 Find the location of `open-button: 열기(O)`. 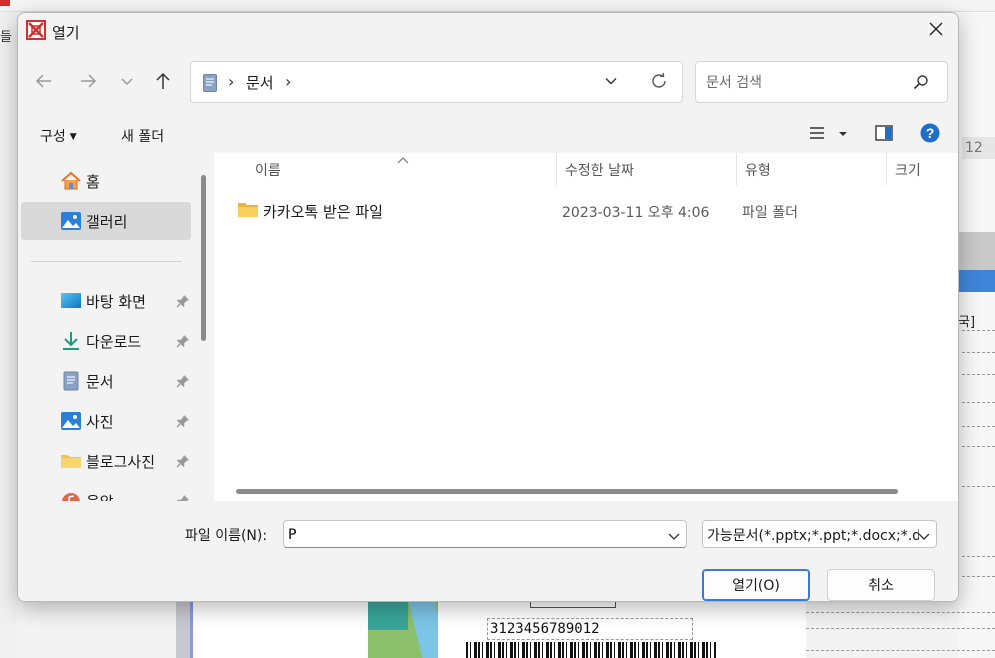

open-button: 열기(O) is located at coordinates (756, 585).